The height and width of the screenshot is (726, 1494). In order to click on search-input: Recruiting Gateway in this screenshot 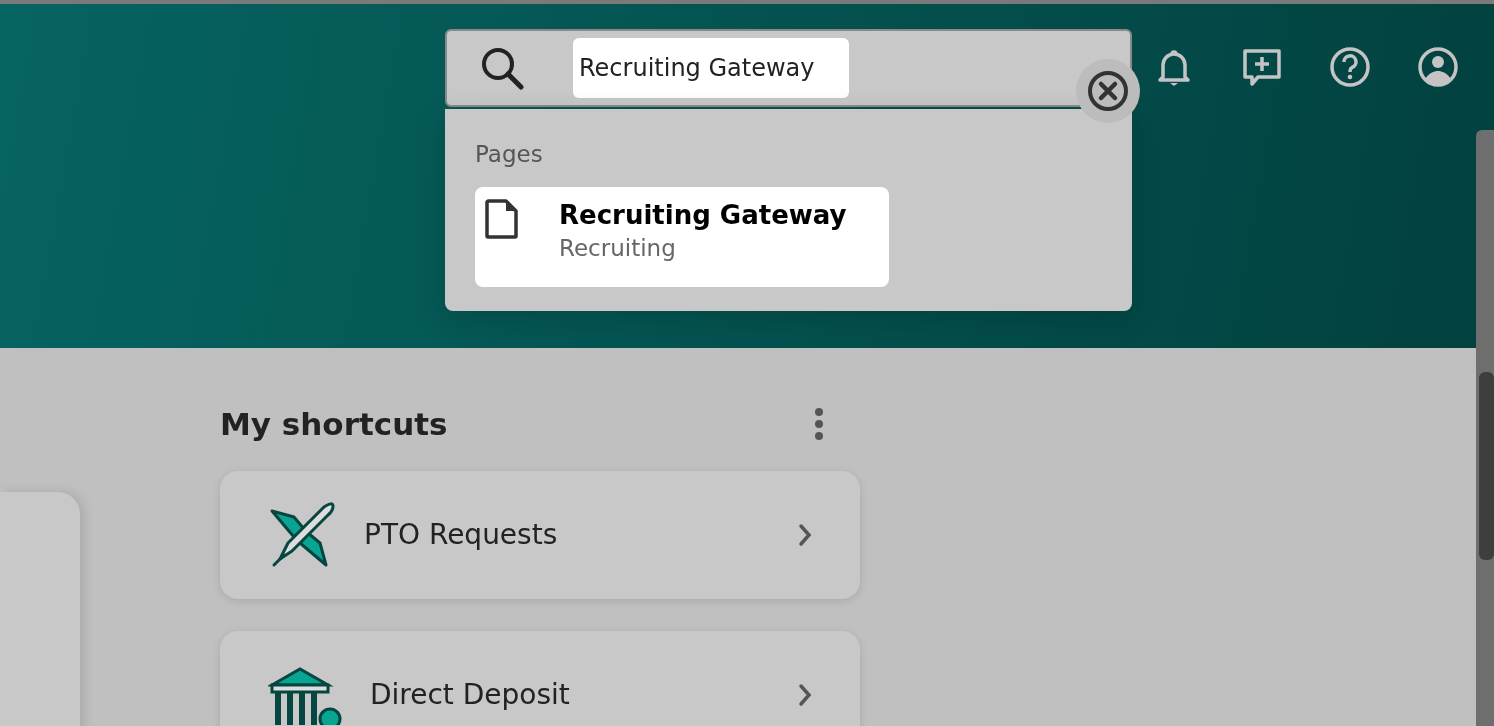, I will do `click(711, 68)`.